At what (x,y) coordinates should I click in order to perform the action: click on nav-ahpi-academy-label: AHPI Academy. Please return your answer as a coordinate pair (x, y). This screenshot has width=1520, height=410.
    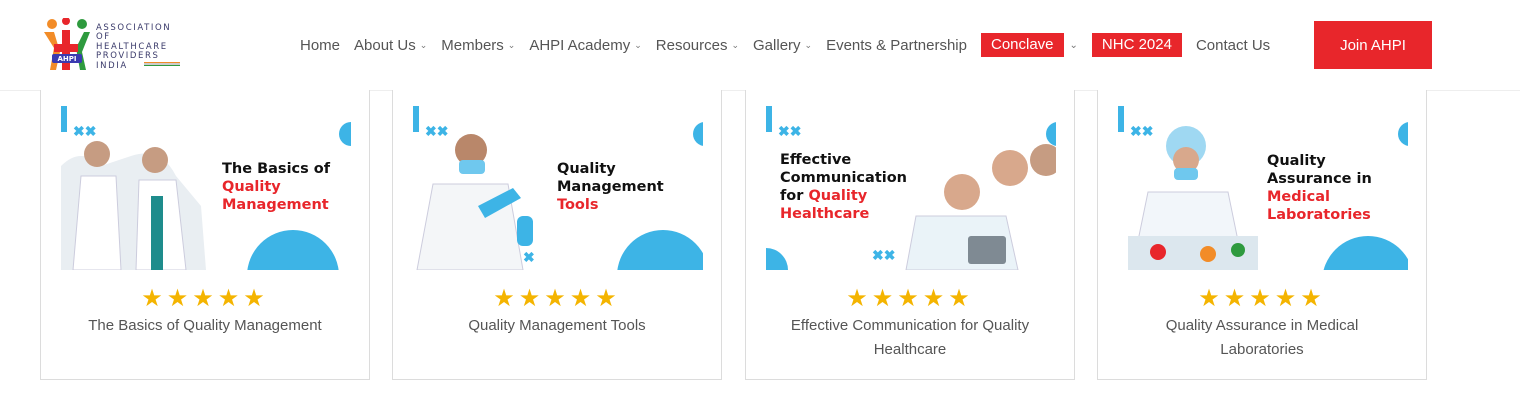
    Looking at the image, I should click on (580, 45).